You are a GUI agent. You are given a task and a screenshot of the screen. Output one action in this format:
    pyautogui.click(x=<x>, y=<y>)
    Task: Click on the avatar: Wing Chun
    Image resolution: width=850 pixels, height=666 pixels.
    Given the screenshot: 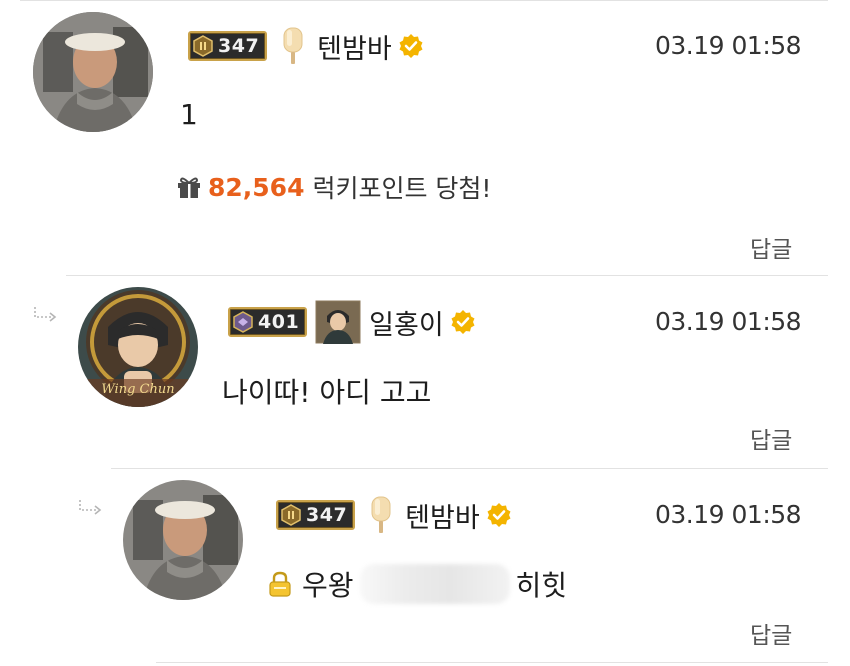 What is the action you would take?
    pyautogui.click(x=138, y=347)
    